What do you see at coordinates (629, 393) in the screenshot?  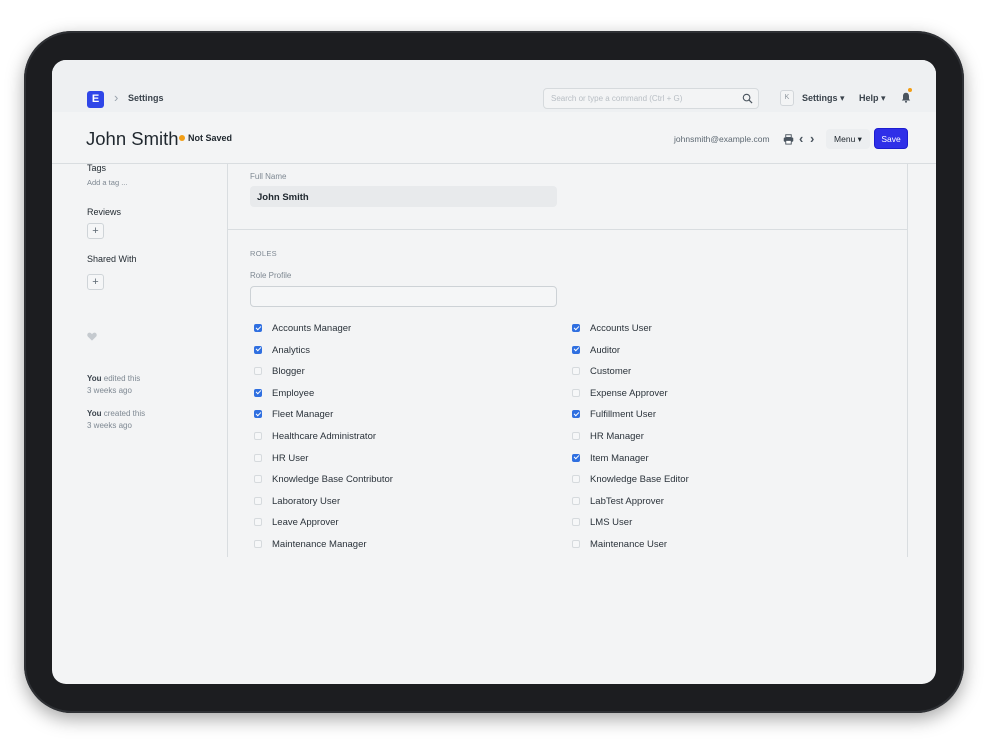 I see `role-label: Expense Approver` at bounding box center [629, 393].